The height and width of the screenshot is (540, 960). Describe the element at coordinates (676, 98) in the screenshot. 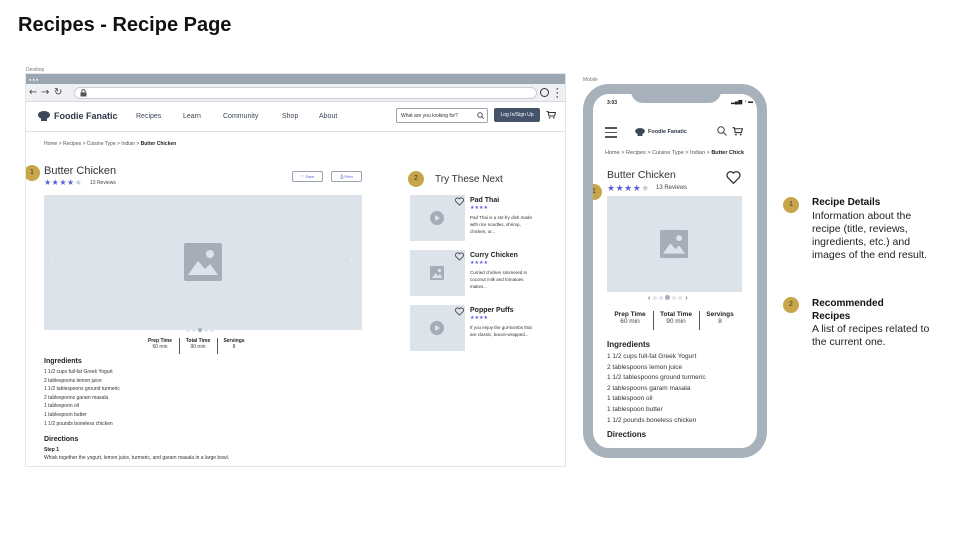

I see `phone-notch` at that location.